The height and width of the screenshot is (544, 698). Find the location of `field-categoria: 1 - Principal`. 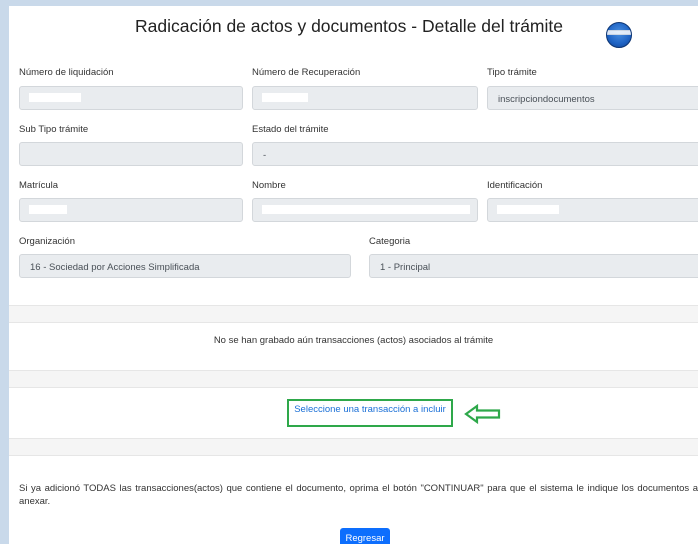

field-categoria: 1 - Principal is located at coordinates (533, 266).